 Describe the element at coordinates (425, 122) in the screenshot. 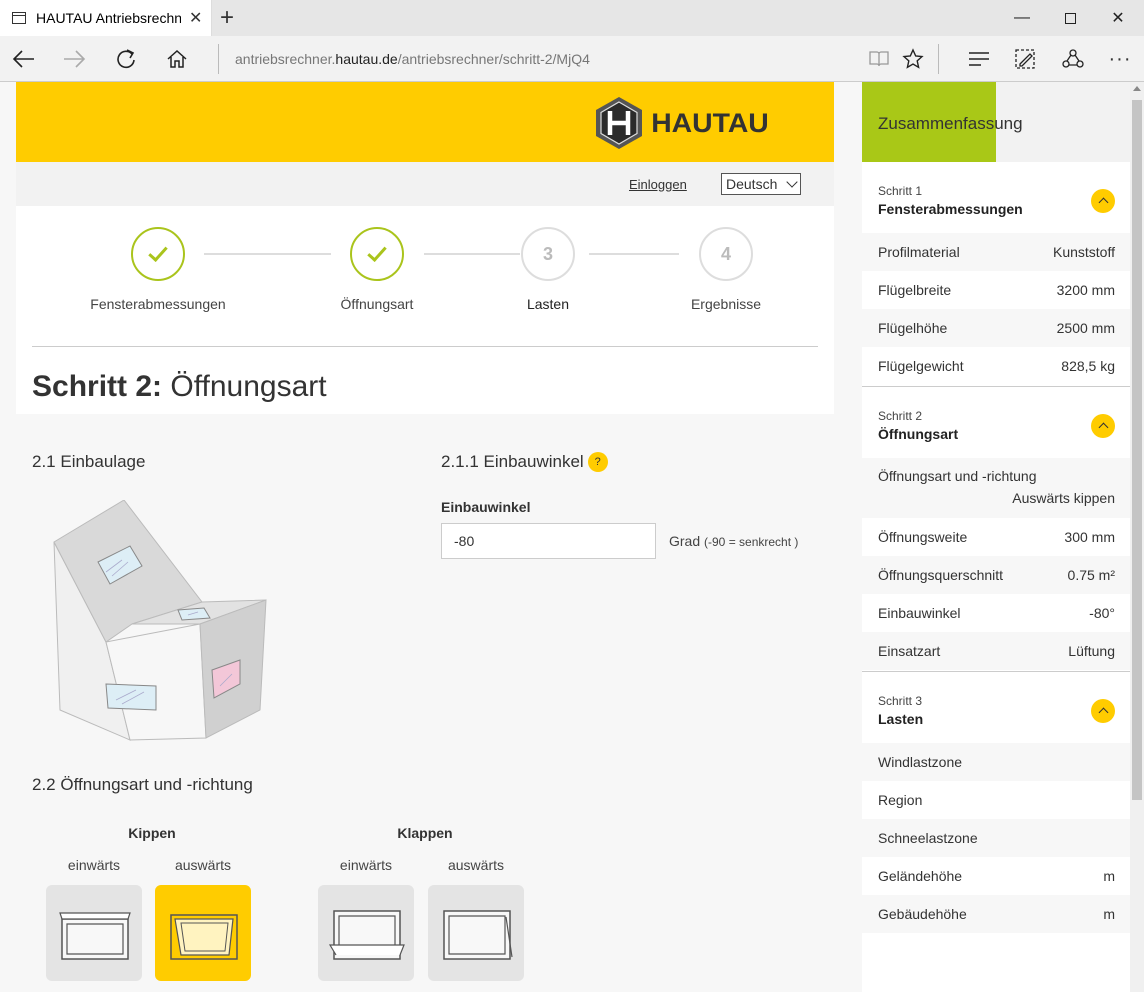

I see `site-header: HAUTAU` at that location.